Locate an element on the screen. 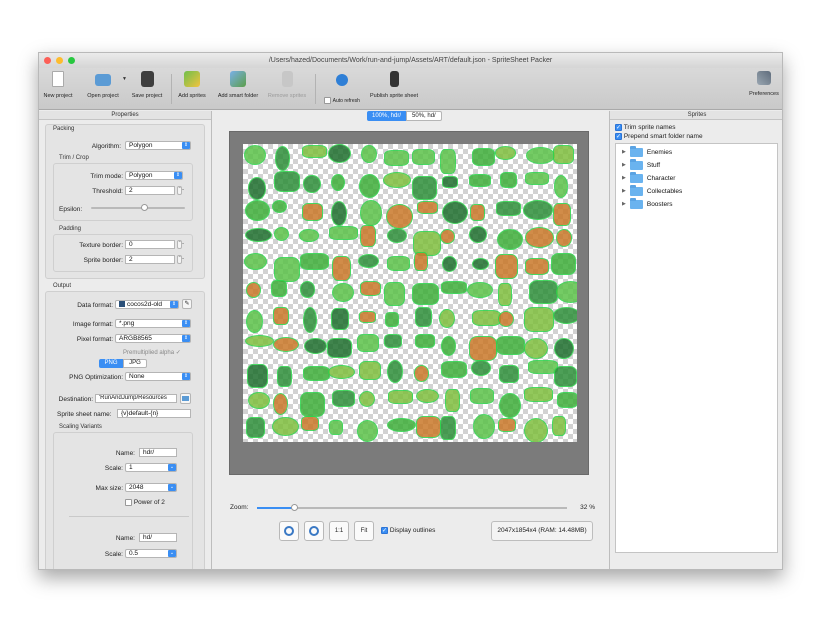 The image size is (820, 624). new-project-button: New project is located at coordinates (58, 89).